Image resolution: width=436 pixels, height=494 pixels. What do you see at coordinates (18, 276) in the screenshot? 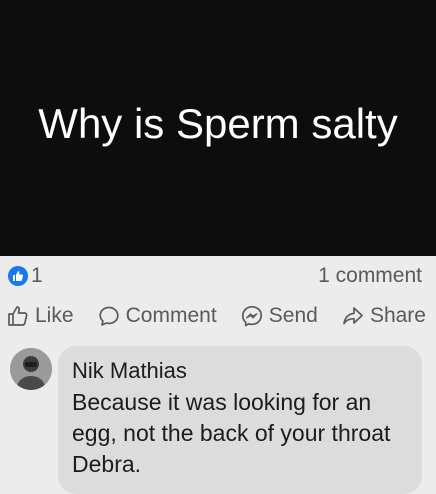
I see `like-badge-icon` at bounding box center [18, 276].